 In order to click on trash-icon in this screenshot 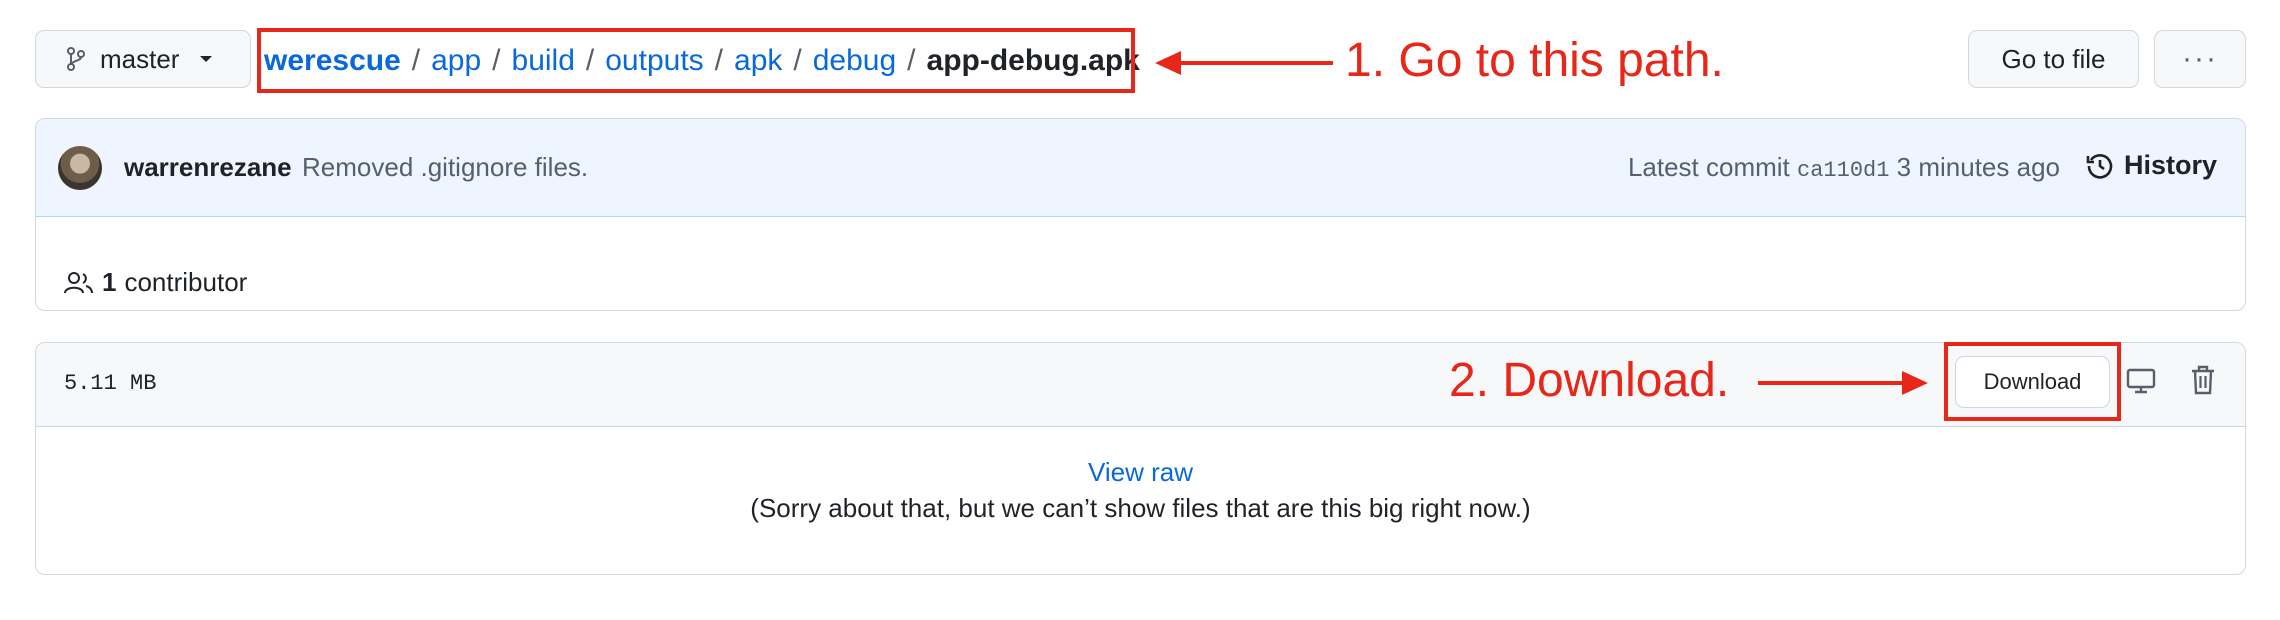, I will do `click(2203, 380)`.